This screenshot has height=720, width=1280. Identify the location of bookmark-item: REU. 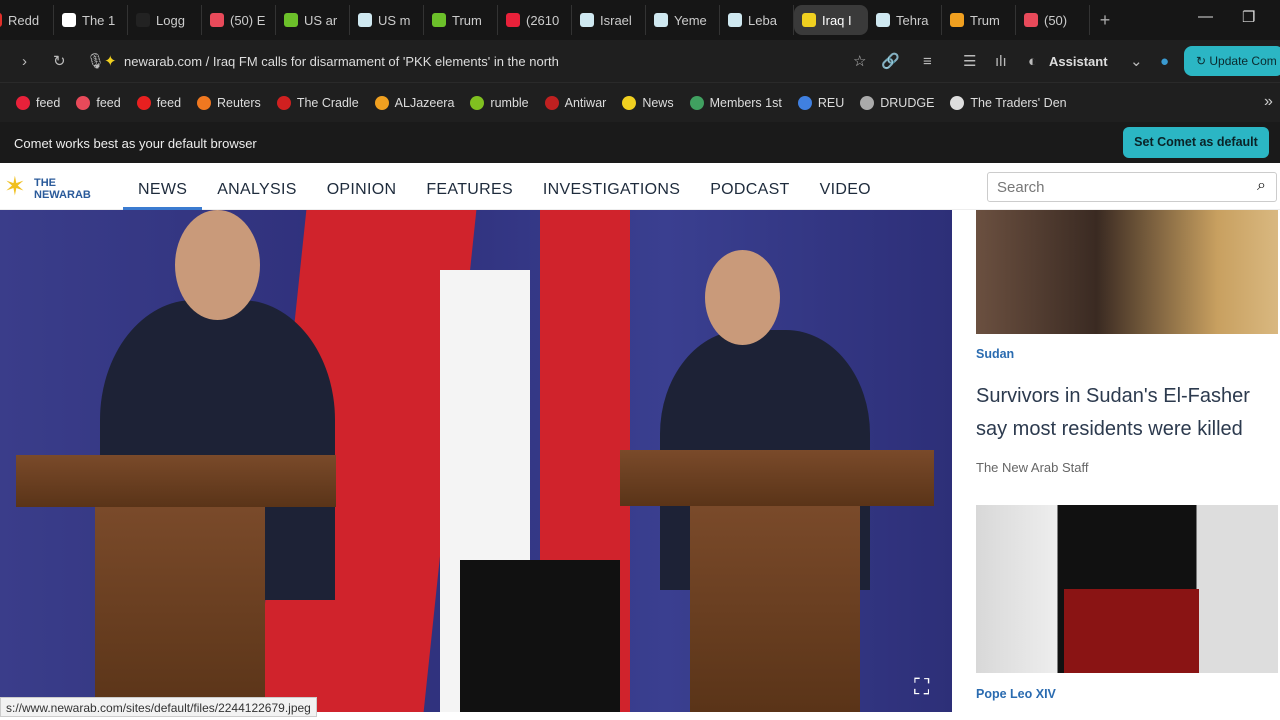
(821, 102).